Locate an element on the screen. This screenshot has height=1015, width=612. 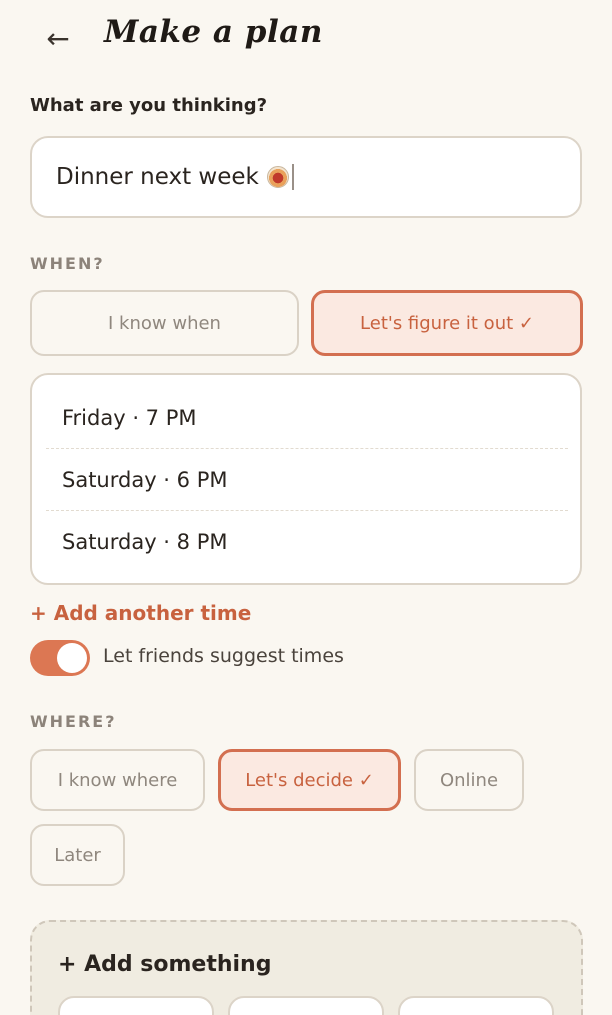
toggle-knob is located at coordinates (72, 658).